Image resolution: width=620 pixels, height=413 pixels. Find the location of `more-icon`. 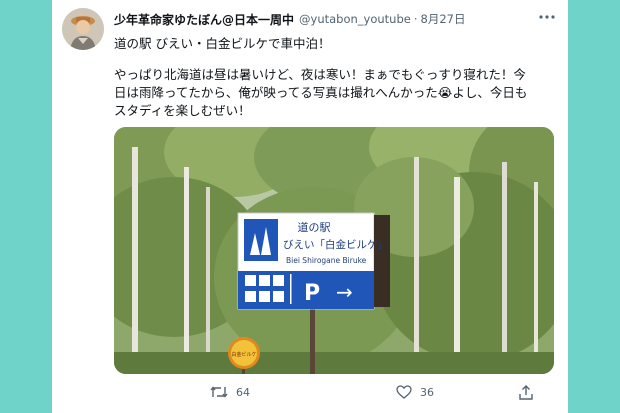

more-icon is located at coordinates (547, 17).